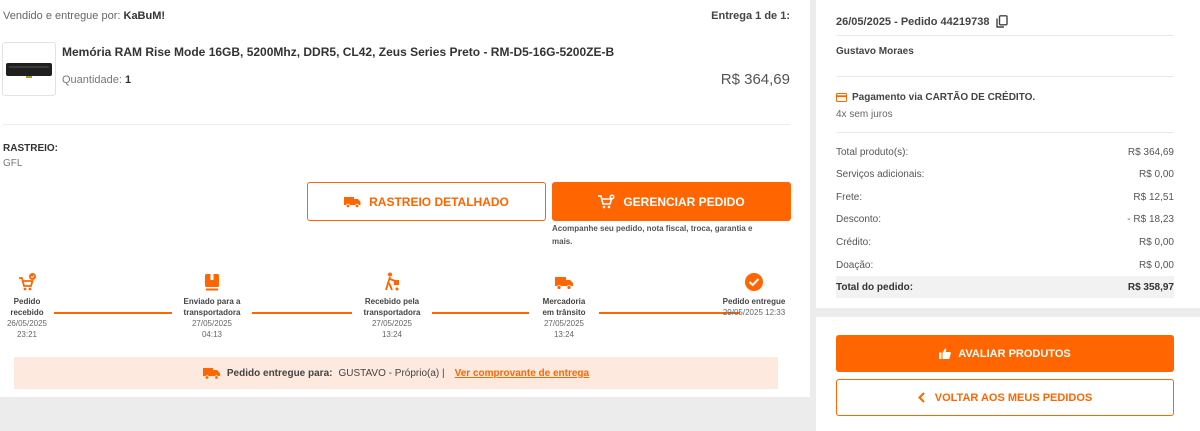 Image resolution: width=1200 pixels, height=431 pixels. Describe the element at coordinates (859, 219) in the screenshot. I see `summary-label: Desconto:` at that location.